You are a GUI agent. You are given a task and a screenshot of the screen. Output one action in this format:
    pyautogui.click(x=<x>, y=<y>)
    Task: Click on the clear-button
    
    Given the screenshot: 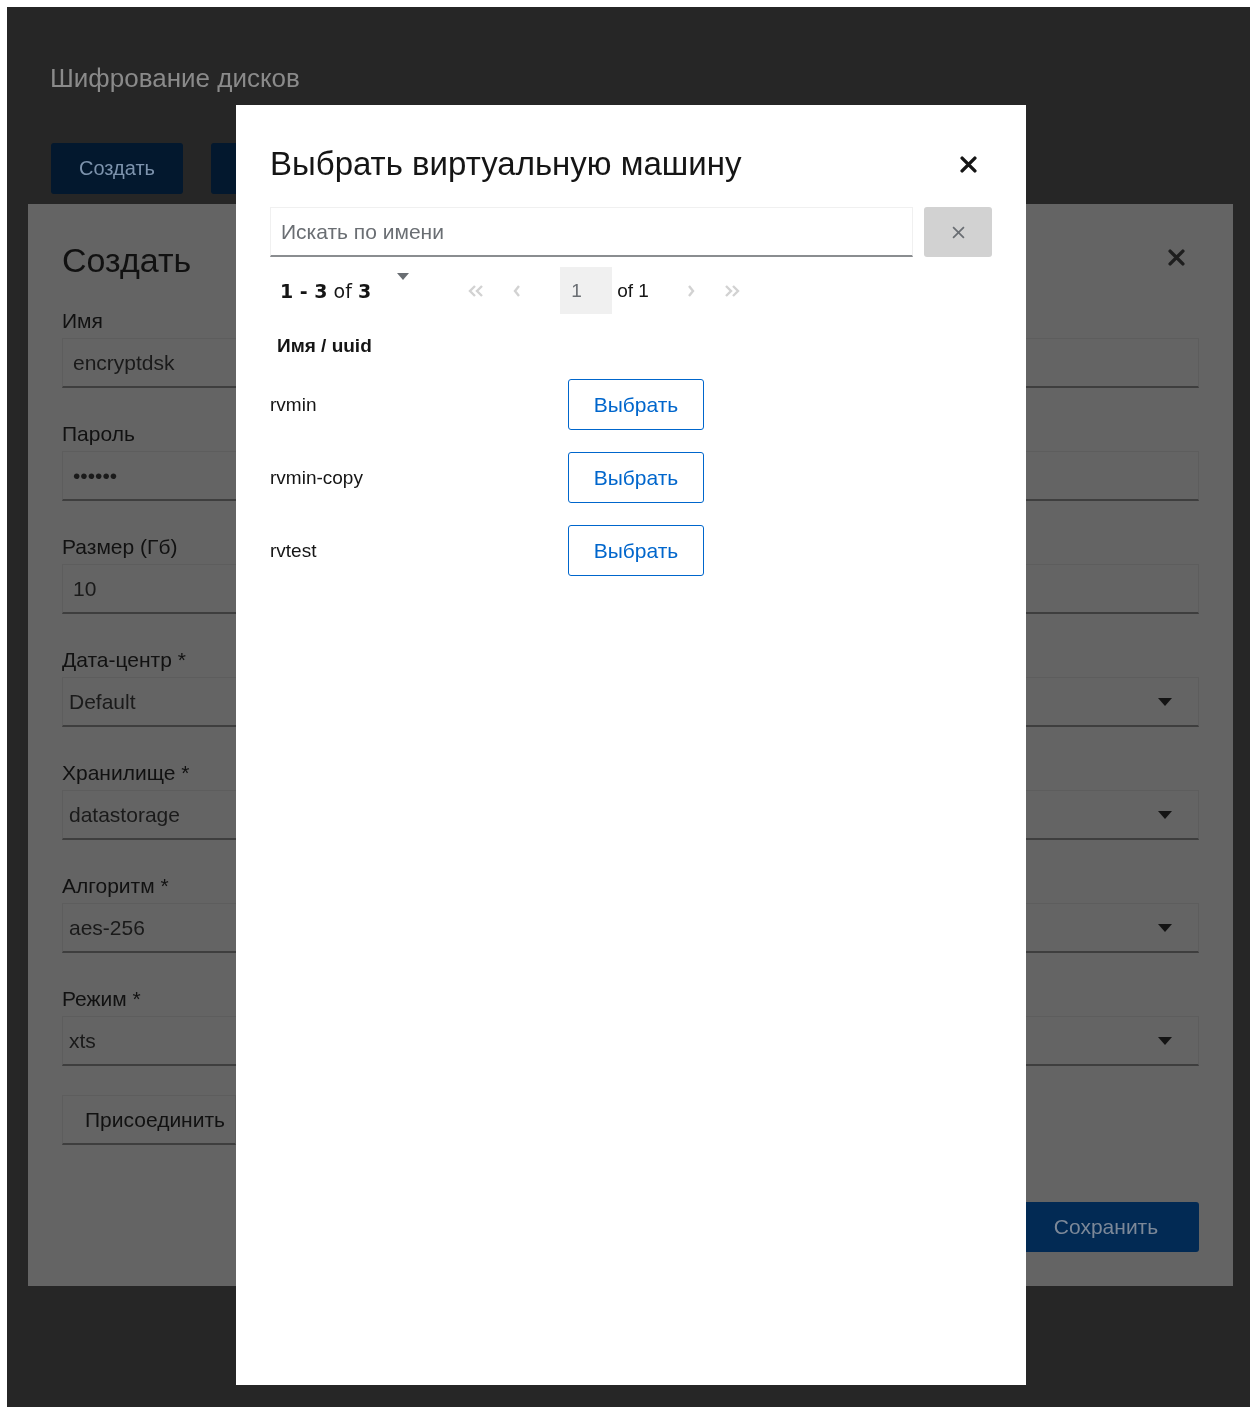 What is the action you would take?
    pyautogui.click(x=958, y=232)
    